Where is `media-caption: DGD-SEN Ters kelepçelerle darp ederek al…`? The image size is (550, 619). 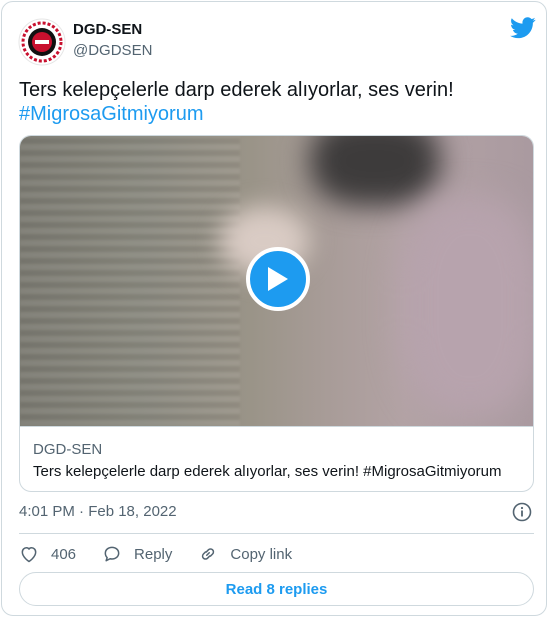
media-caption: DGD-SEN Ters kelepçelerle darp ederek al… is located at coordinates (276, 458).